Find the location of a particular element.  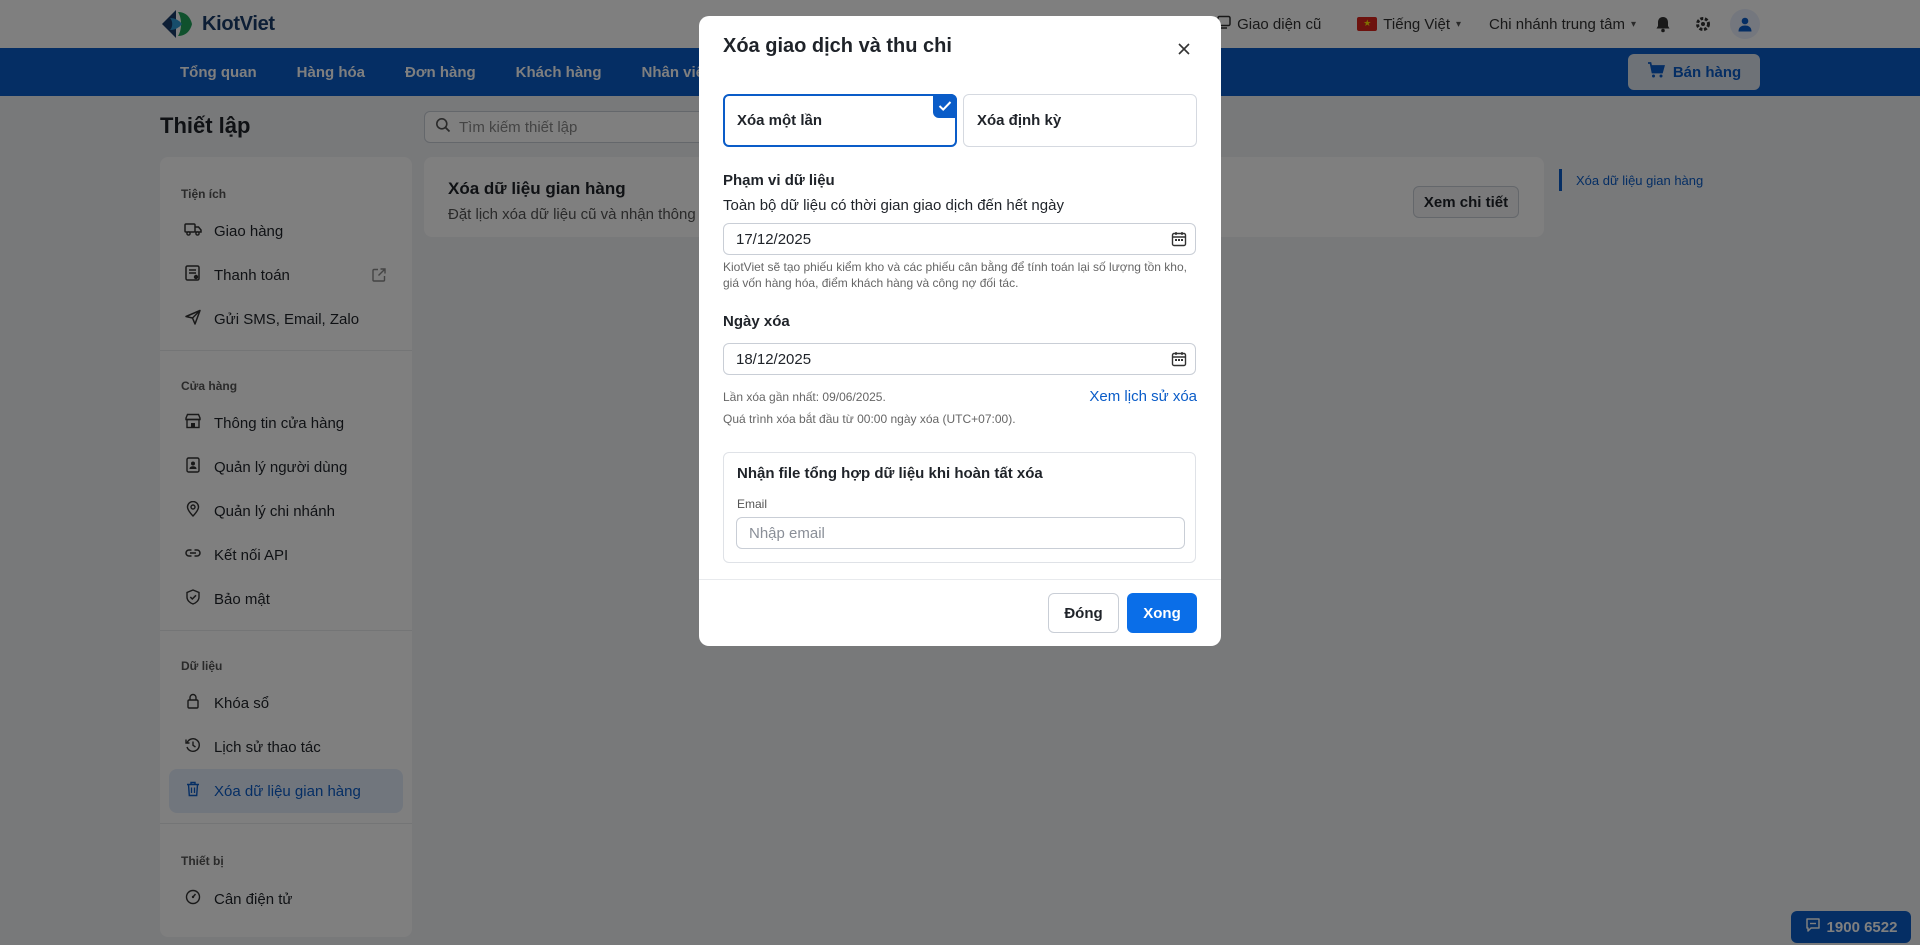

close-icon is located at coordinates (1184, 49).